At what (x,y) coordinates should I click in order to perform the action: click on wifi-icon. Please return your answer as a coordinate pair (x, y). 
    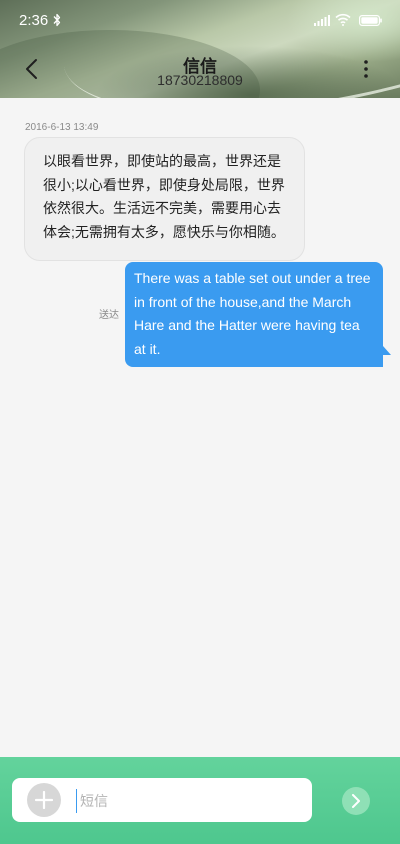
    Looking at the image, I should click on (343, 19).